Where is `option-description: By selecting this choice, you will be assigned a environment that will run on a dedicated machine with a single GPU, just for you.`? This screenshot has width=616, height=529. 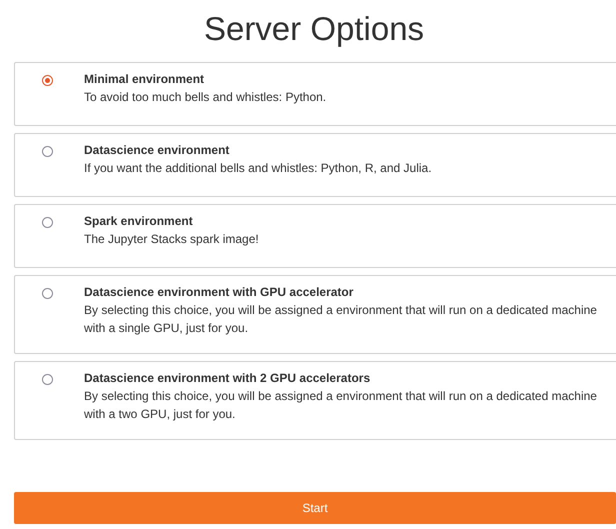 option-description: By selecting this choice, you will be assigned a environment that will run on a dedicated machine with a single GPU, just for you. is located at coordinates (341, 319).